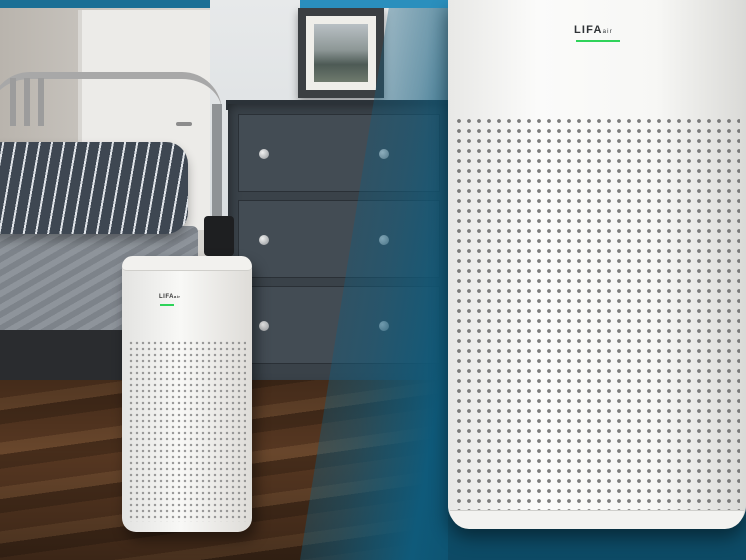 Image resolution: width=746 pixels, height=560 pixels. I want to click on picture-frame, so click(341, 53).